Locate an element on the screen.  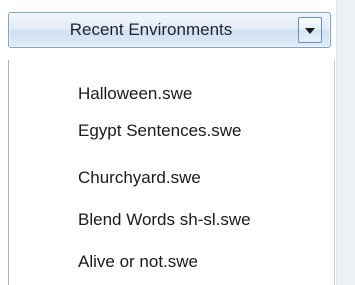
background-strip is located at coordinates (345, 142).